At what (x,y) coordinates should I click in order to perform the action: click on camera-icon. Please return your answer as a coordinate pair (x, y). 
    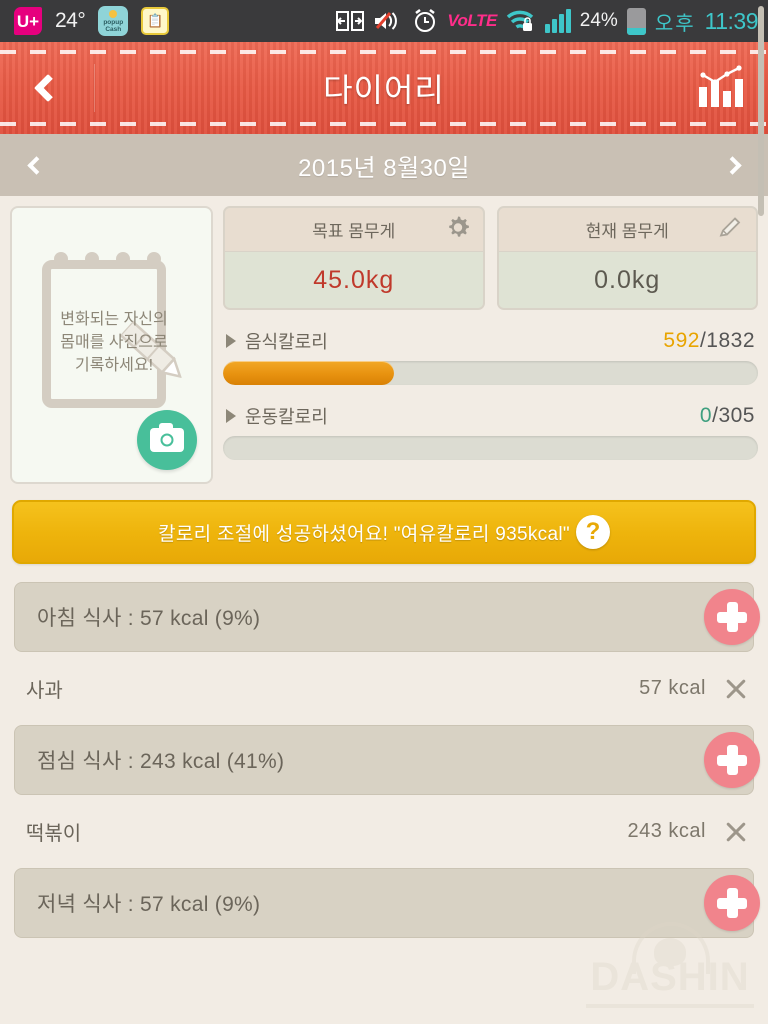
    Looking at the image, I should click on (167, 437).